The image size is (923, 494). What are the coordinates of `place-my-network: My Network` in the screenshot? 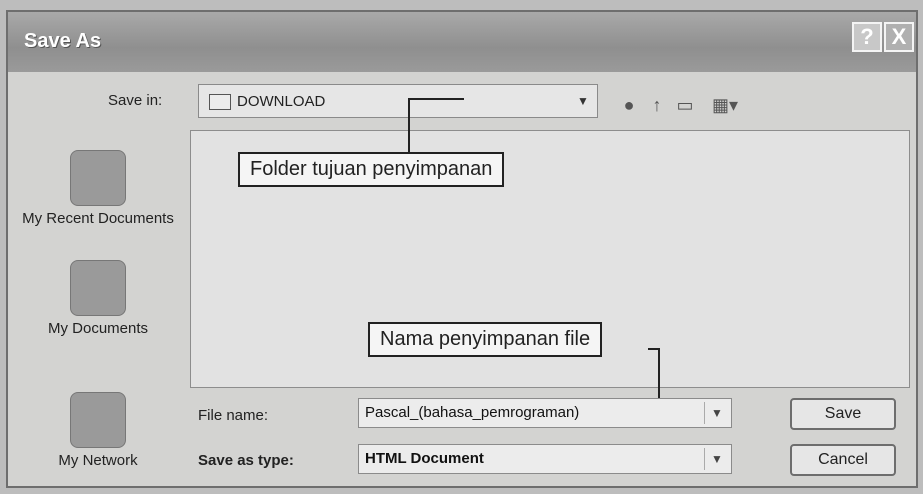 It's located at (98, 431).